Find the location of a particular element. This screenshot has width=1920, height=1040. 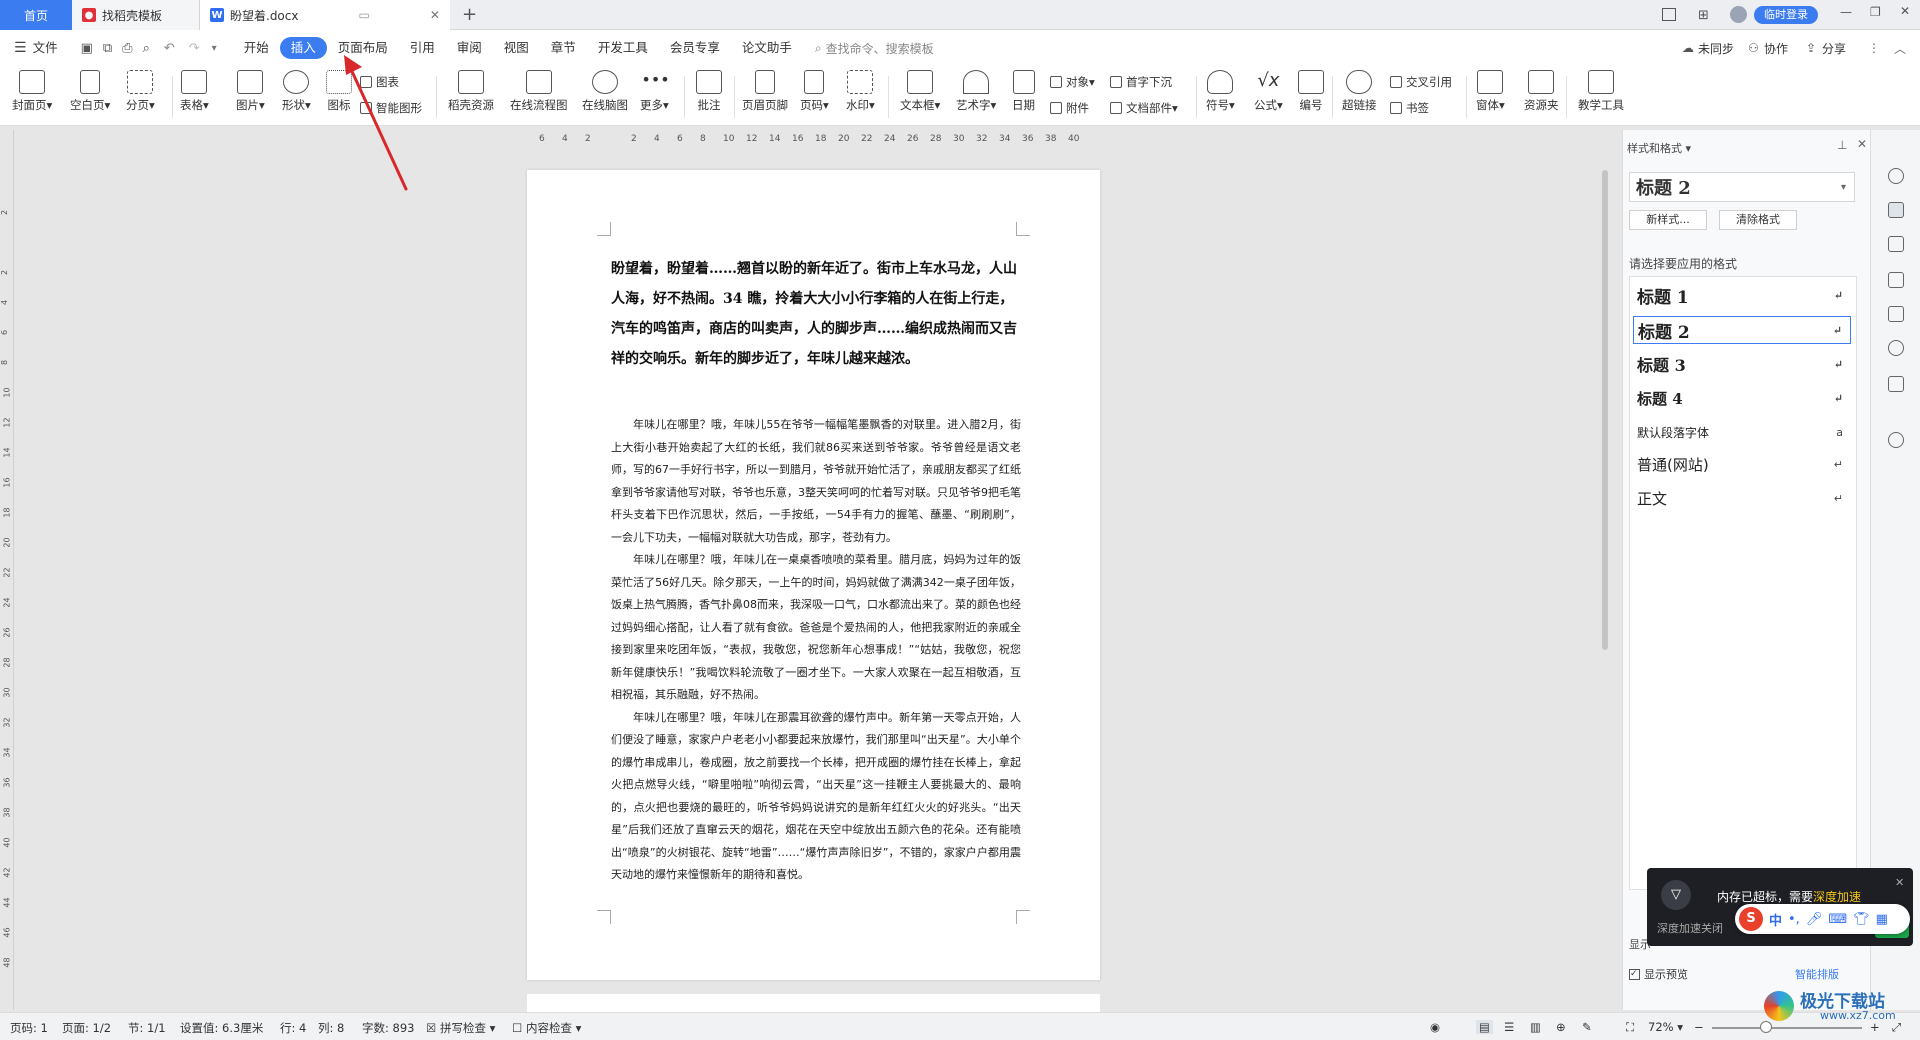

spell-check-button: ☒ 拼写检查 ▾ is located at coordinates (460, 1028).